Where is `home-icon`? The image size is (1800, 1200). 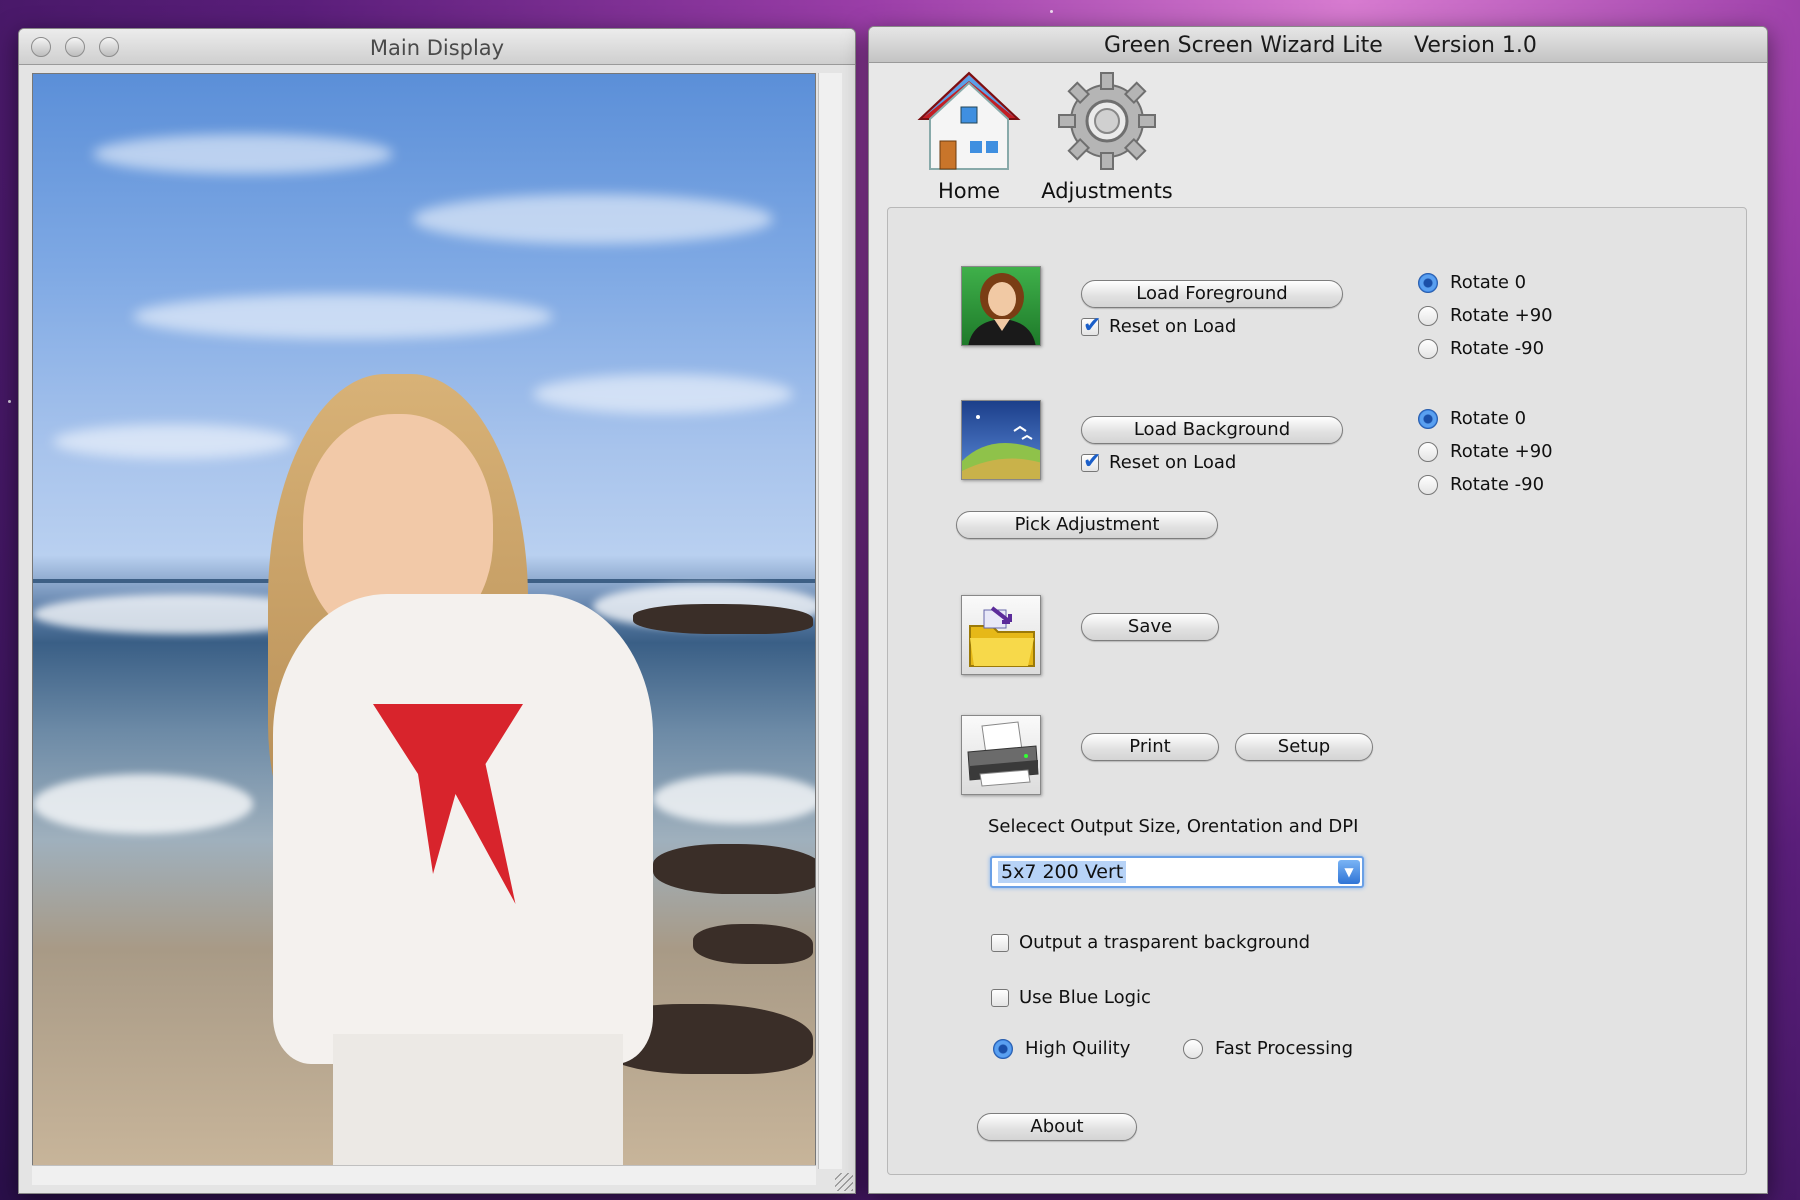 home-icon is located at coordinates (969, 120).